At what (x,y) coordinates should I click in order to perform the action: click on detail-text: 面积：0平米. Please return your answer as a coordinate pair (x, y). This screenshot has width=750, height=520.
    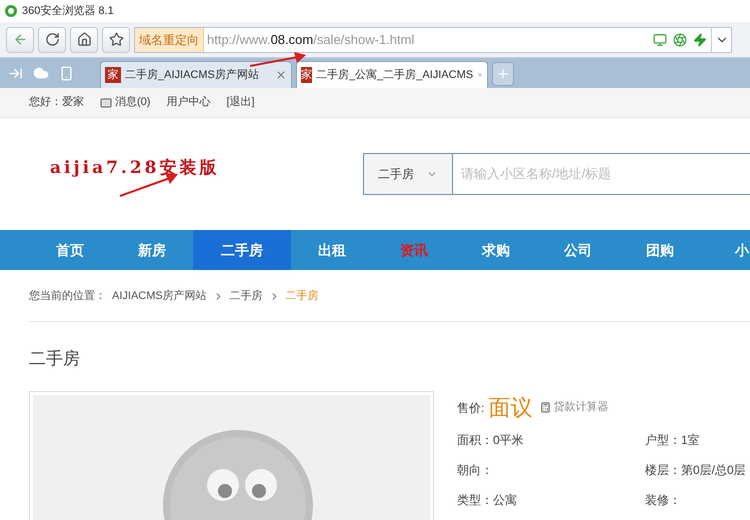
    Looking at the image, I should click on (491, 440).